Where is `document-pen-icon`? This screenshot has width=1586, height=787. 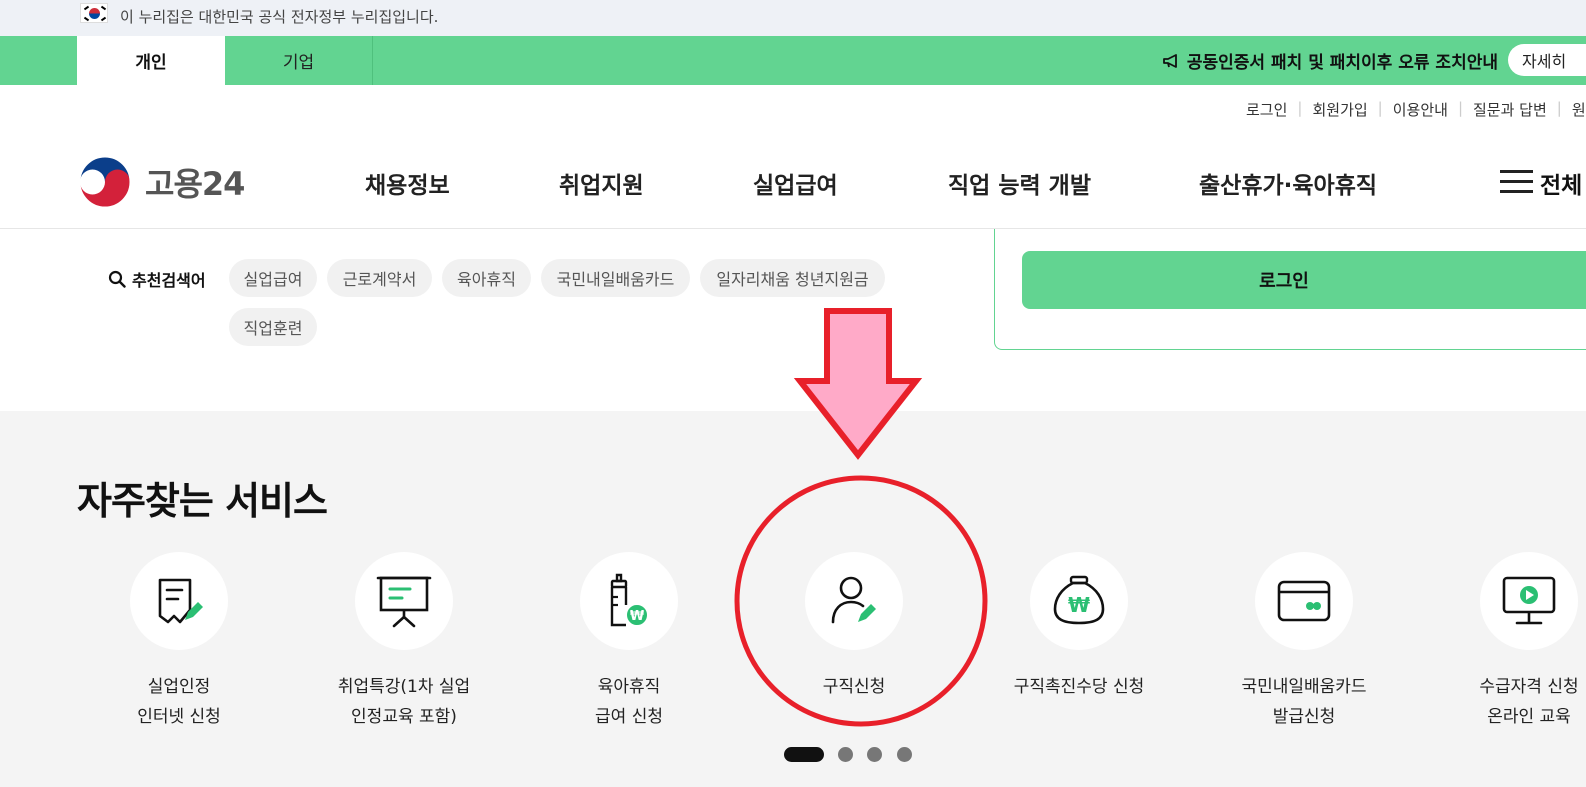 document-pen-icon is located at coordinates (180, 601).